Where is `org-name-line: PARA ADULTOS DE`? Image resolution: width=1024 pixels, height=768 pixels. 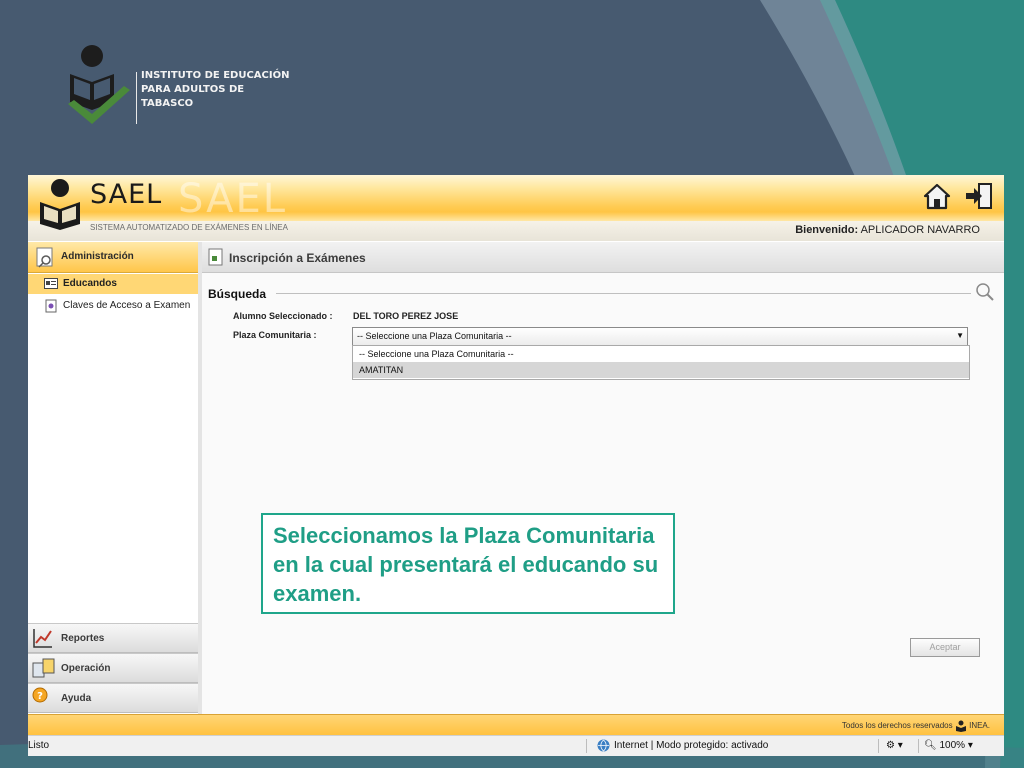 org-name-line: PARA ADULTOS DE is located at coordinates (193, 89).